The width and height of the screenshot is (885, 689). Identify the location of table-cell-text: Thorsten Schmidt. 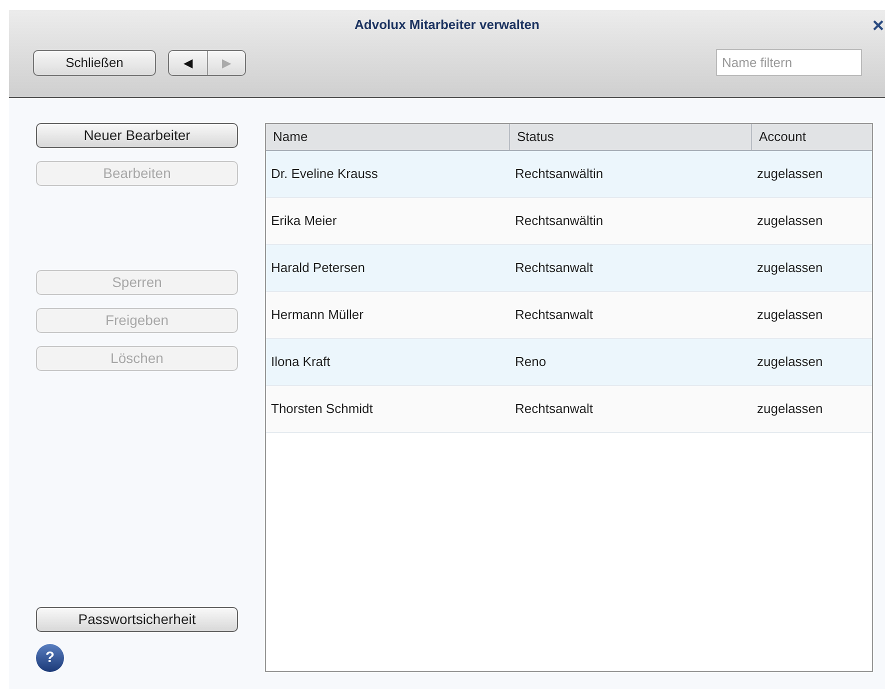
(322, 409).